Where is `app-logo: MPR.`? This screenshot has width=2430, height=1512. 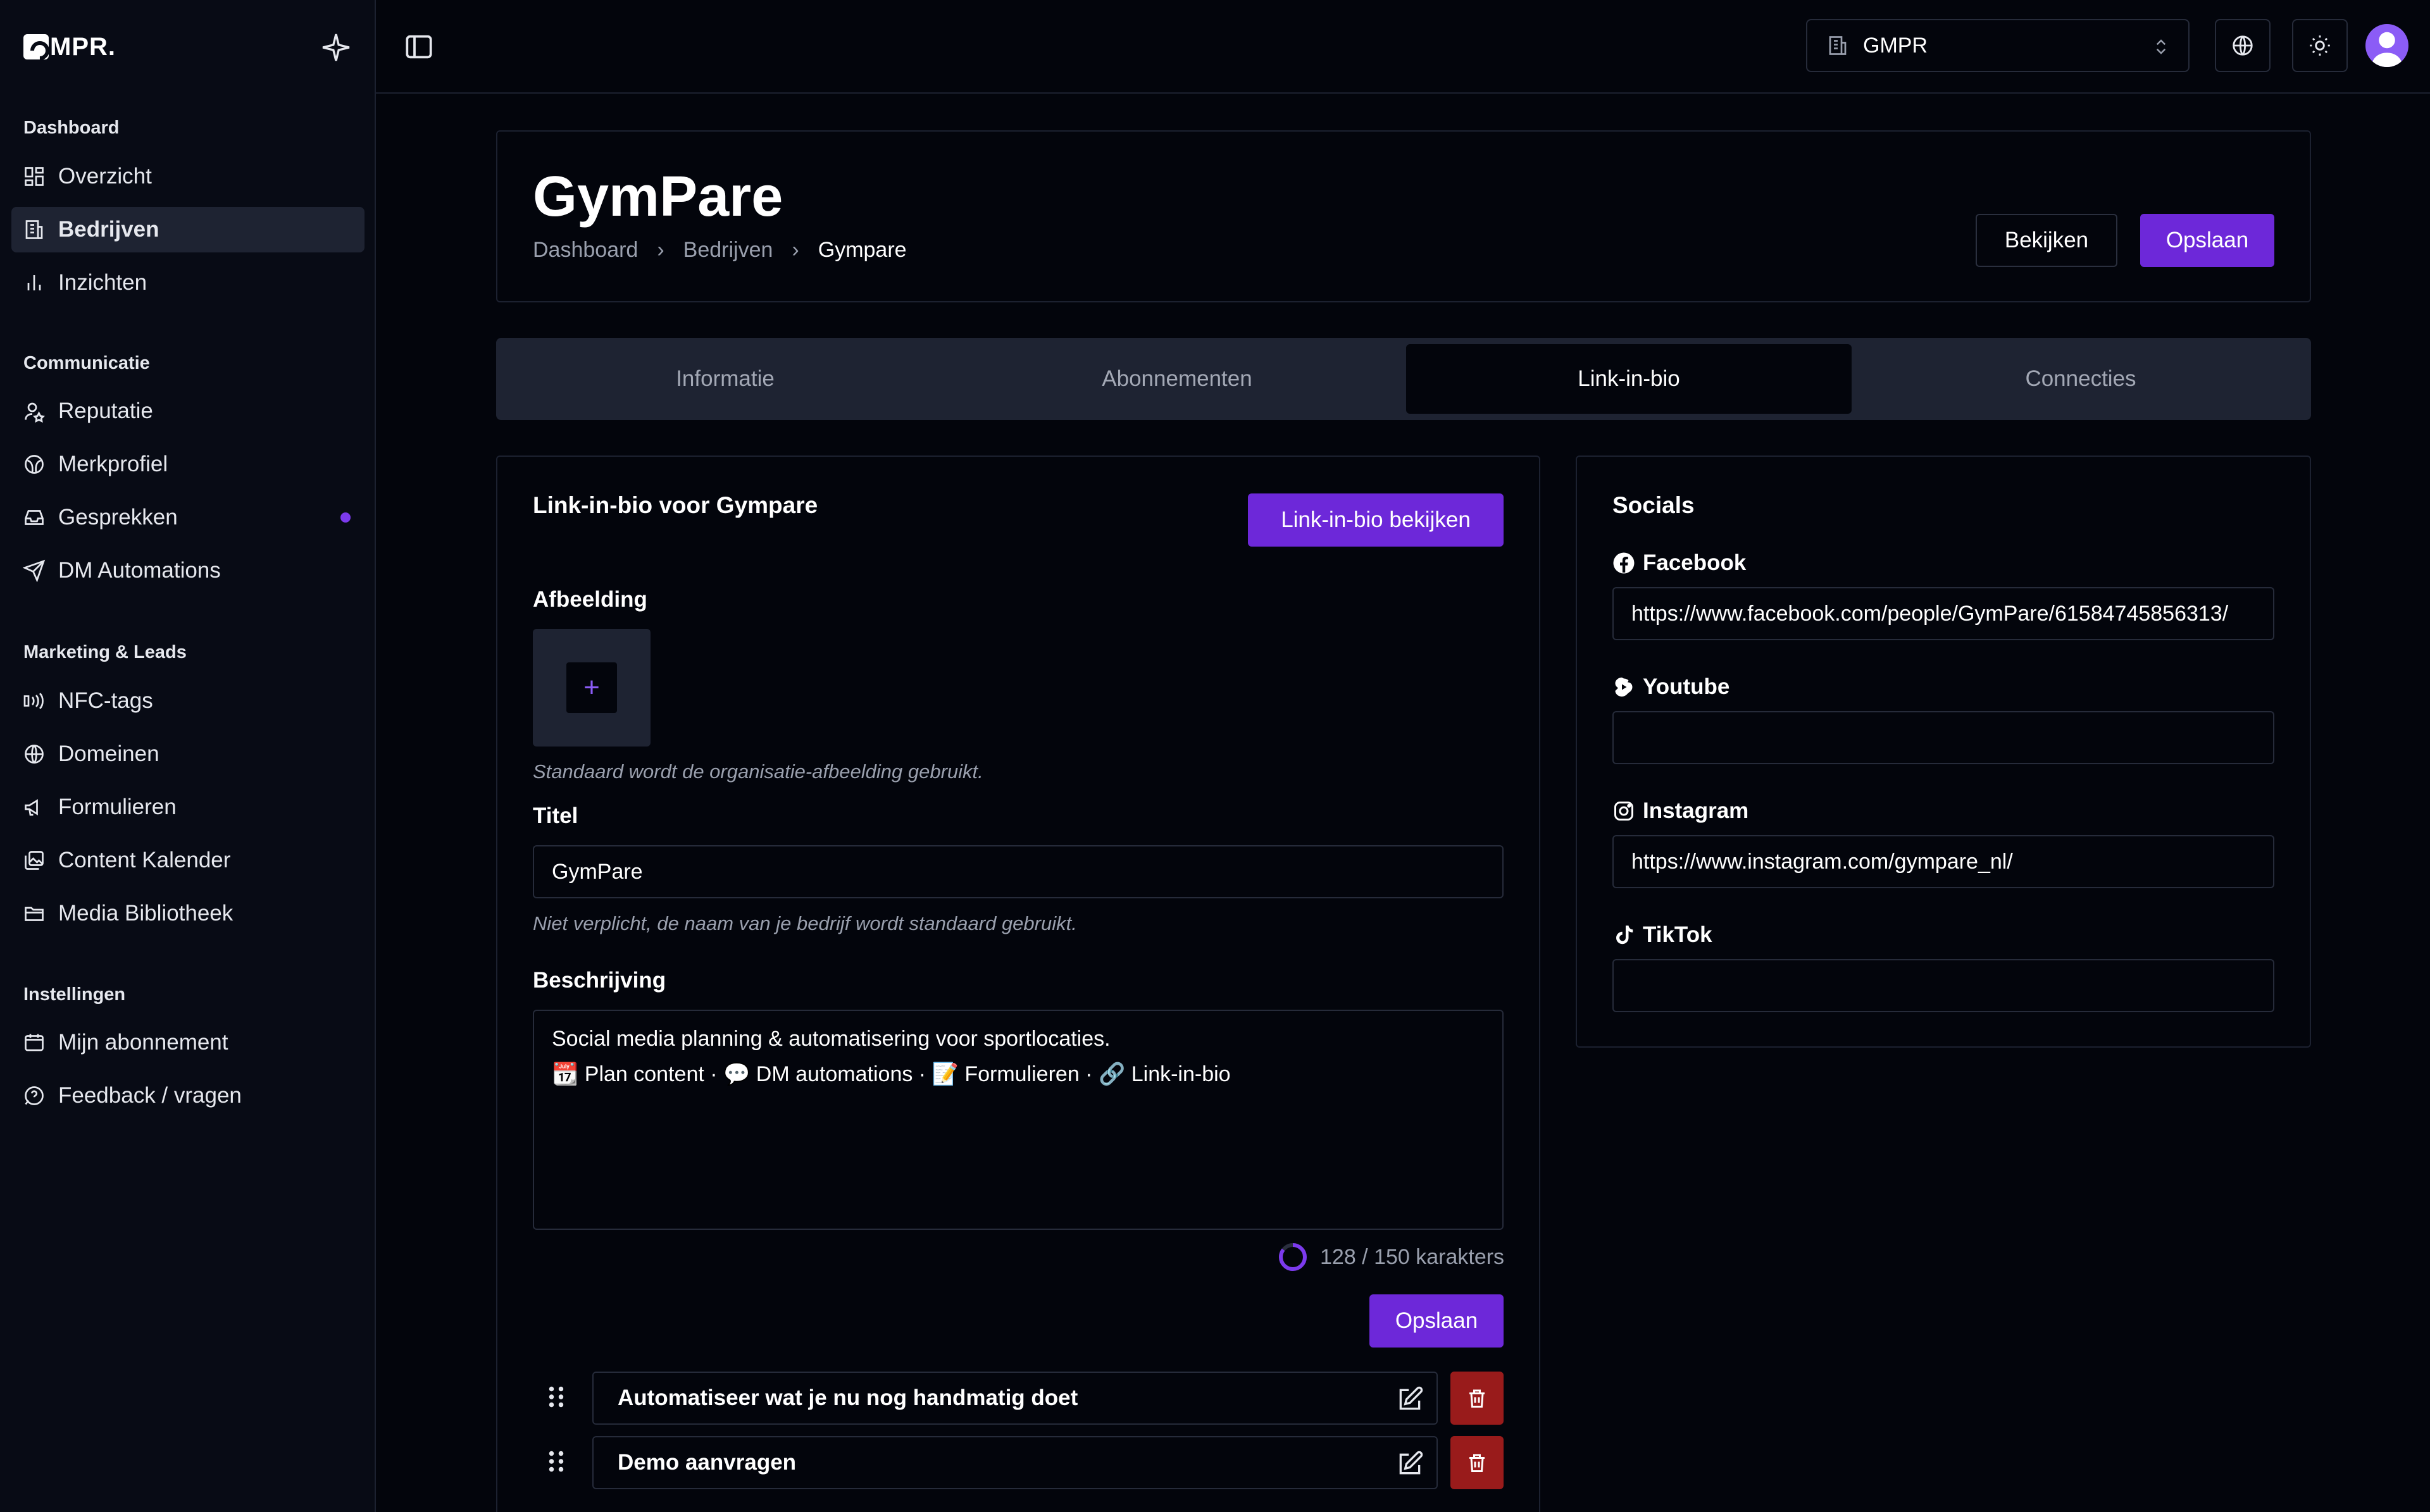
app-logo: MPR. is located at coordinates (69, 47).